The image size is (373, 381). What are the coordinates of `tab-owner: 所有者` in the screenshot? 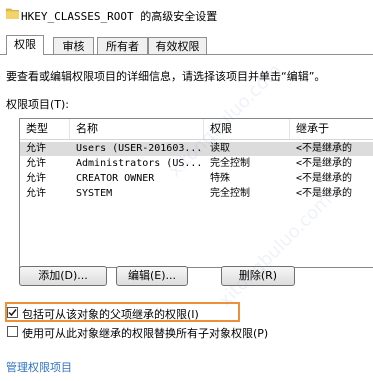 It's located at (122, 45).